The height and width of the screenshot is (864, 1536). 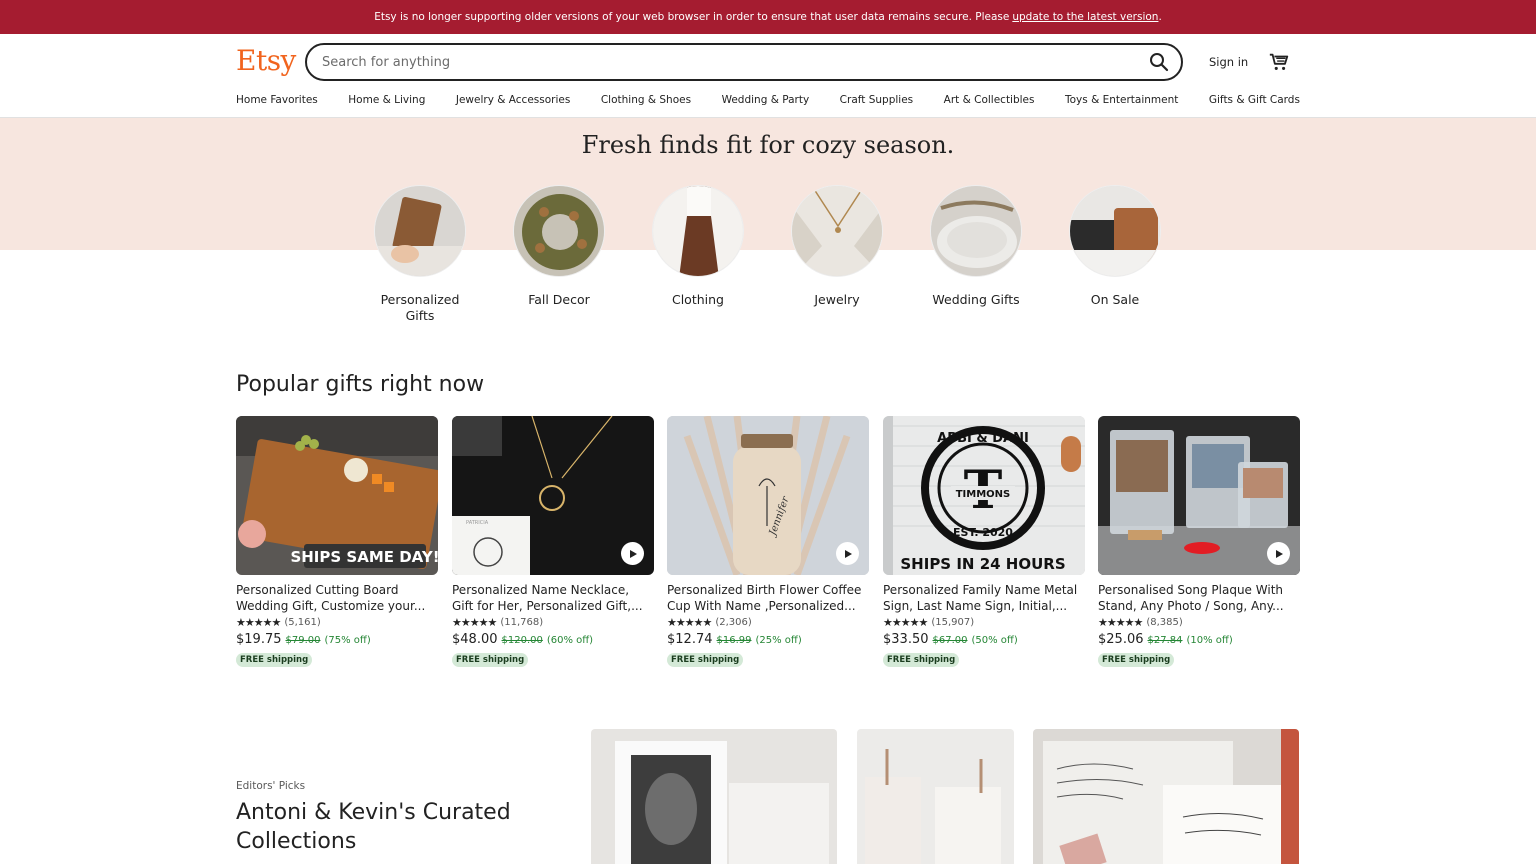 I want to click on category-clothing: Clothing, so click(x=698, y=246).